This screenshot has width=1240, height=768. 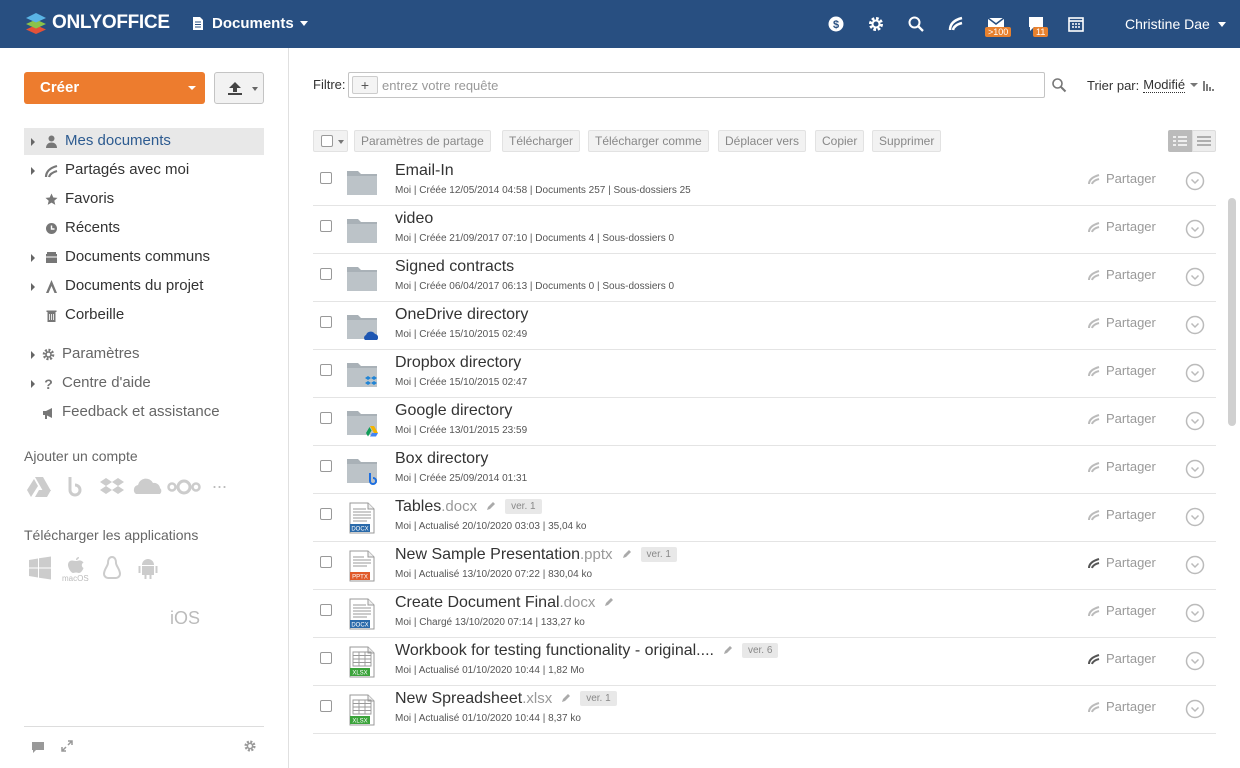 I want to click on filter-input: + entrez votre requête, so click(x=696, y=85).